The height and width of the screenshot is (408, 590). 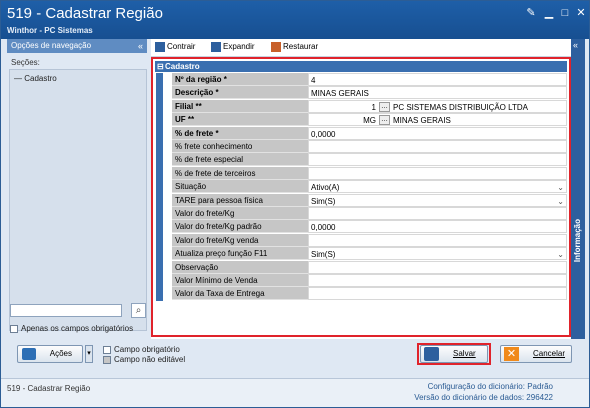 I want to click on save-label: Salvar, so click(x=464, y=353).